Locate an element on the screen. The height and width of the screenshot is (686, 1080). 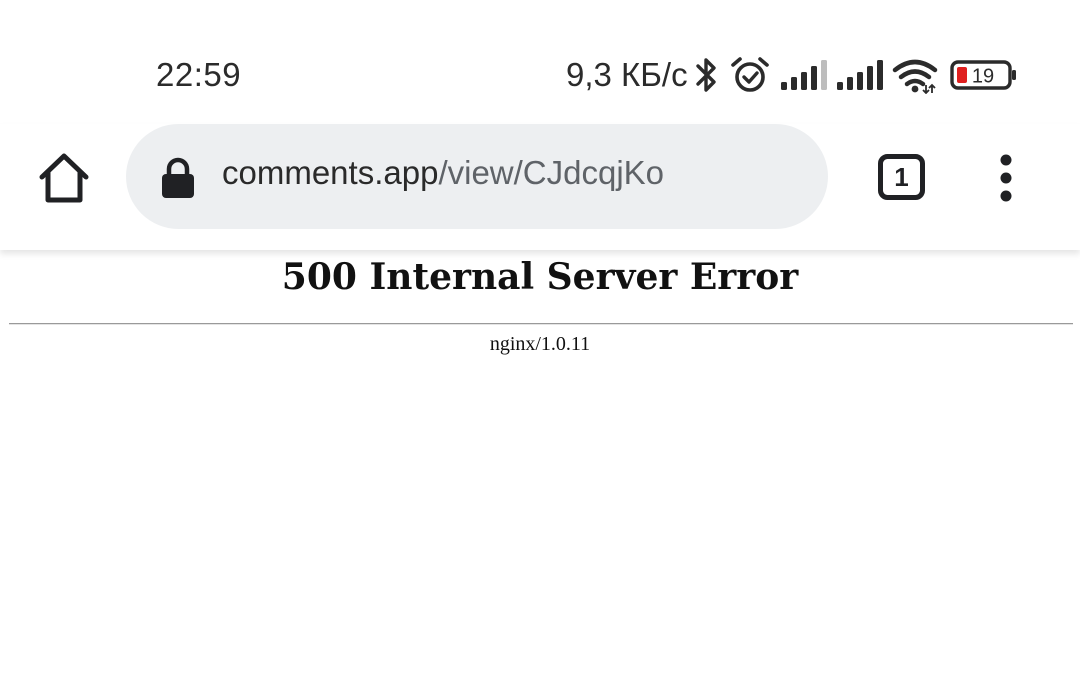
alarm-icon is located at coordinates (750, 74).